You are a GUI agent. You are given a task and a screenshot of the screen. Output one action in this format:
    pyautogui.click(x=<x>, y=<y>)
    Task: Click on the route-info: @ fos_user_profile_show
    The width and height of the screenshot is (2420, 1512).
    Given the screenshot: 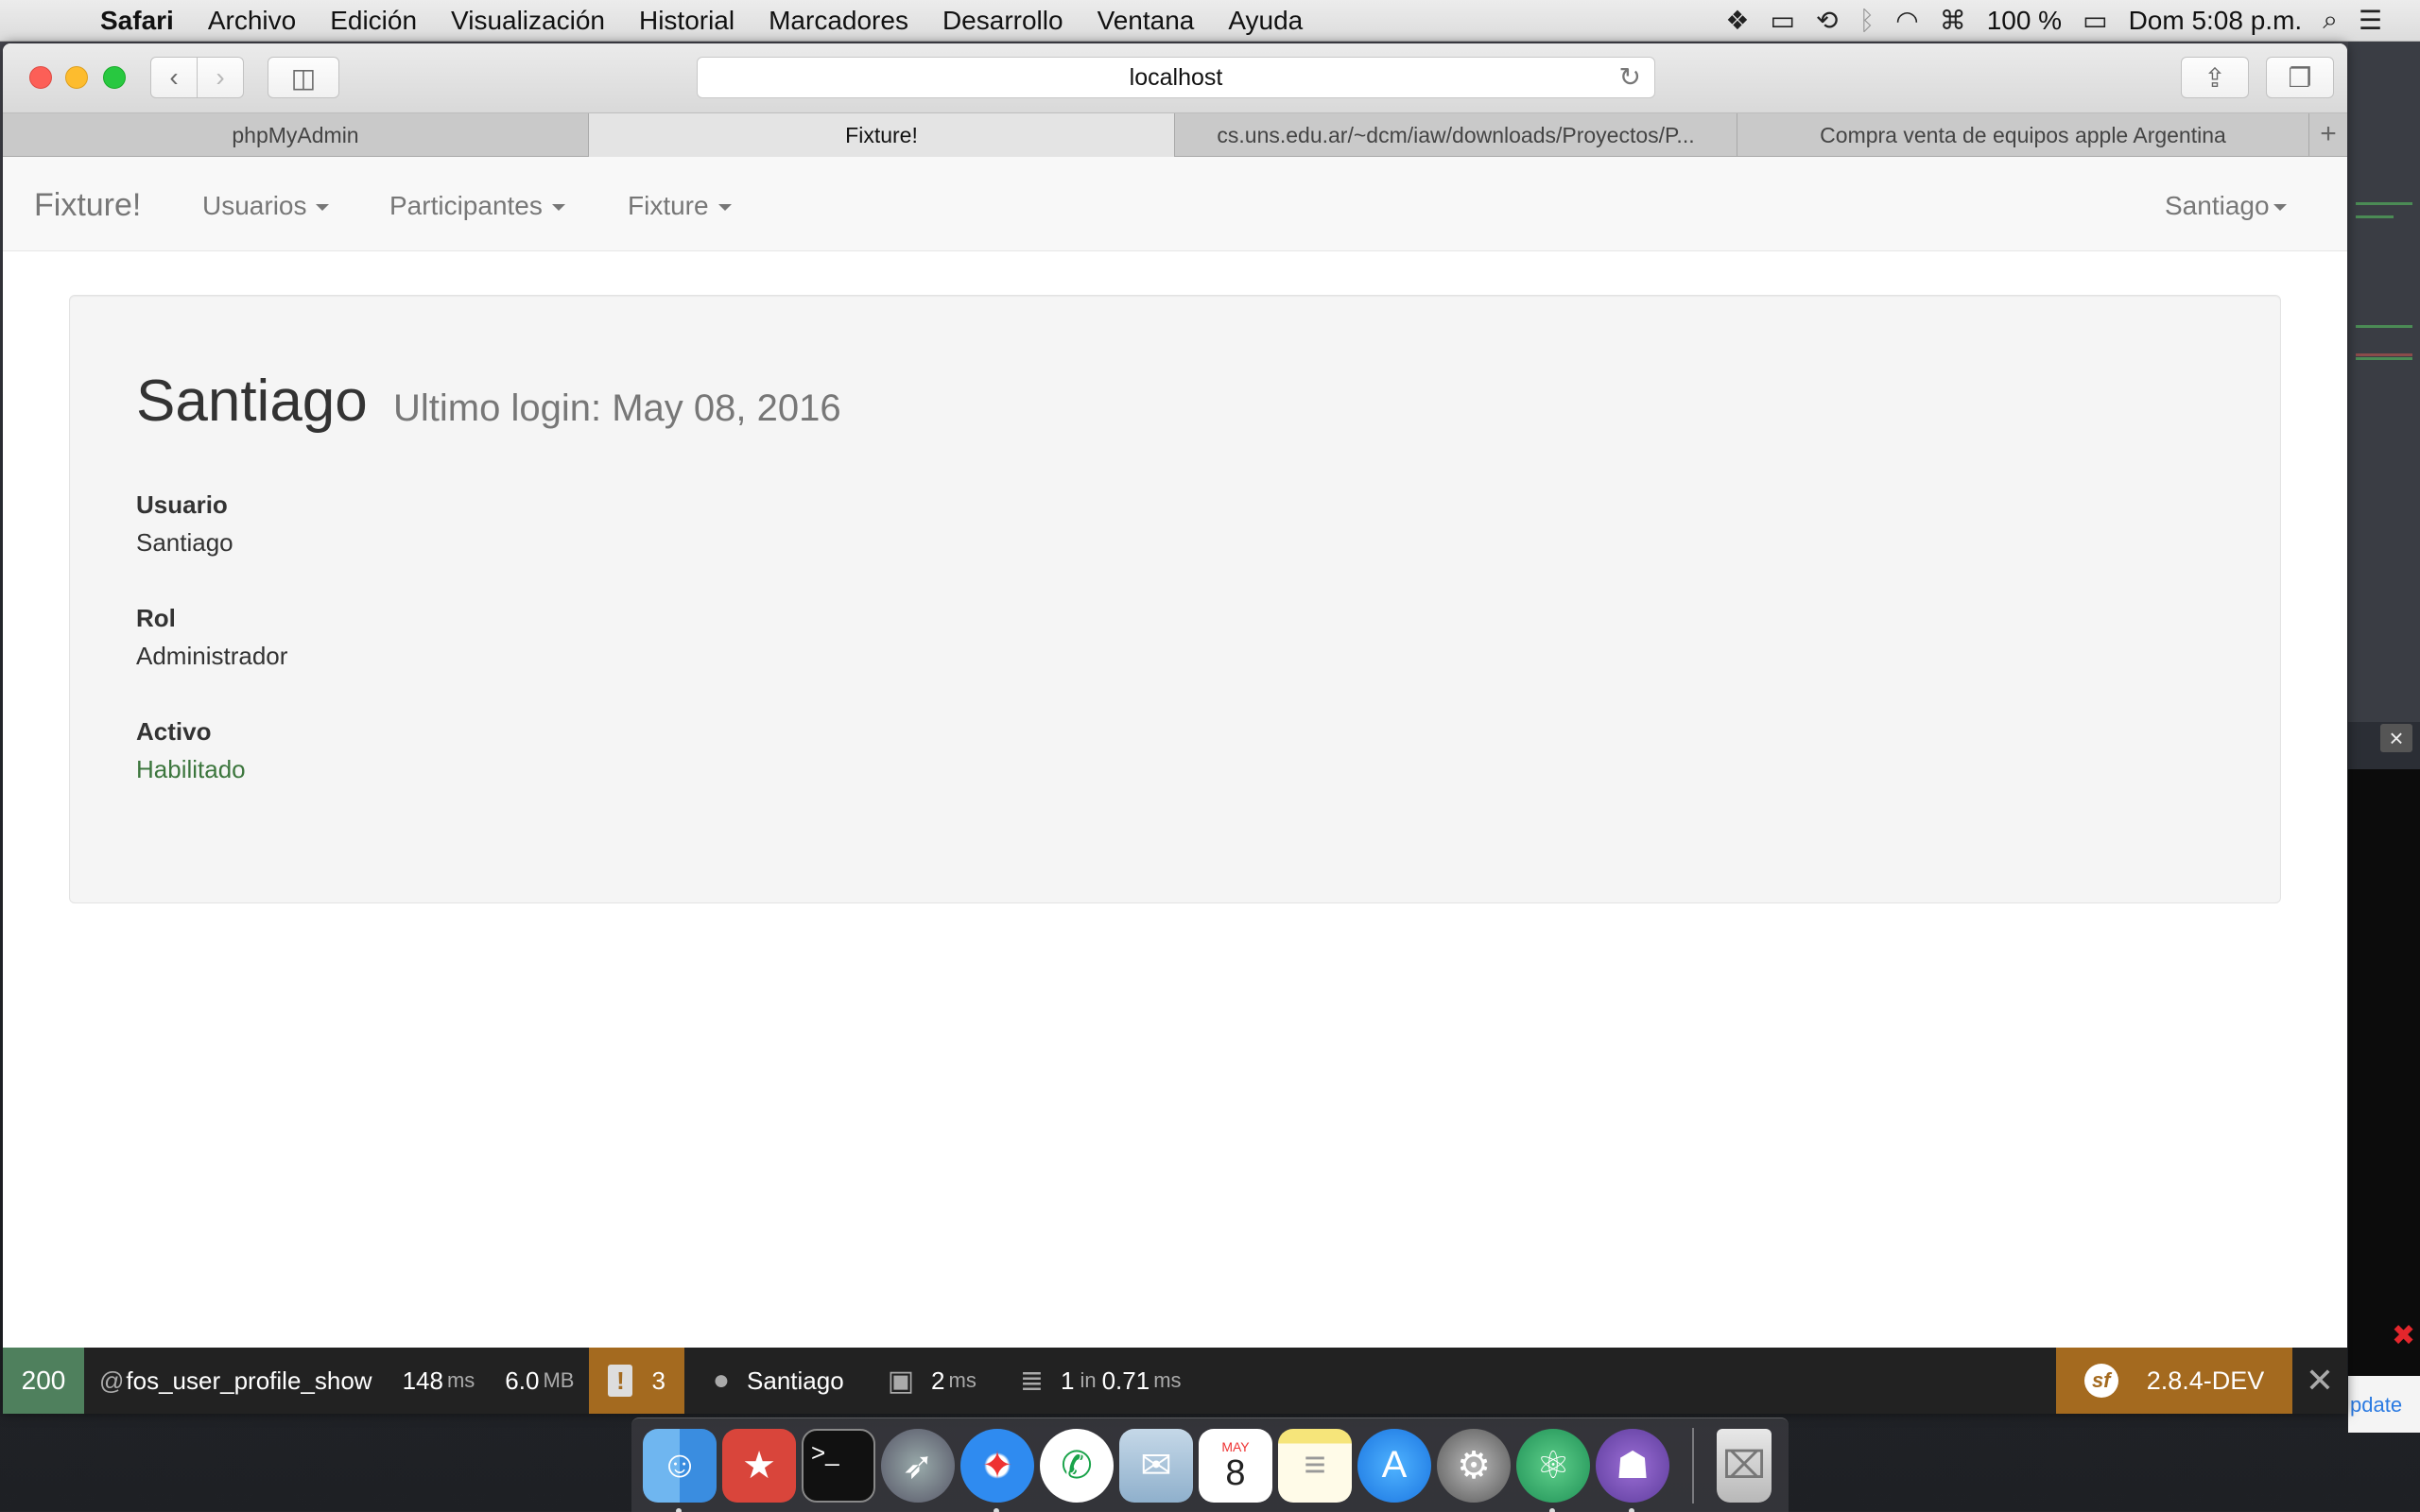 What is the action you would take?
    pyautogui.click(x=236, y=1381)
    